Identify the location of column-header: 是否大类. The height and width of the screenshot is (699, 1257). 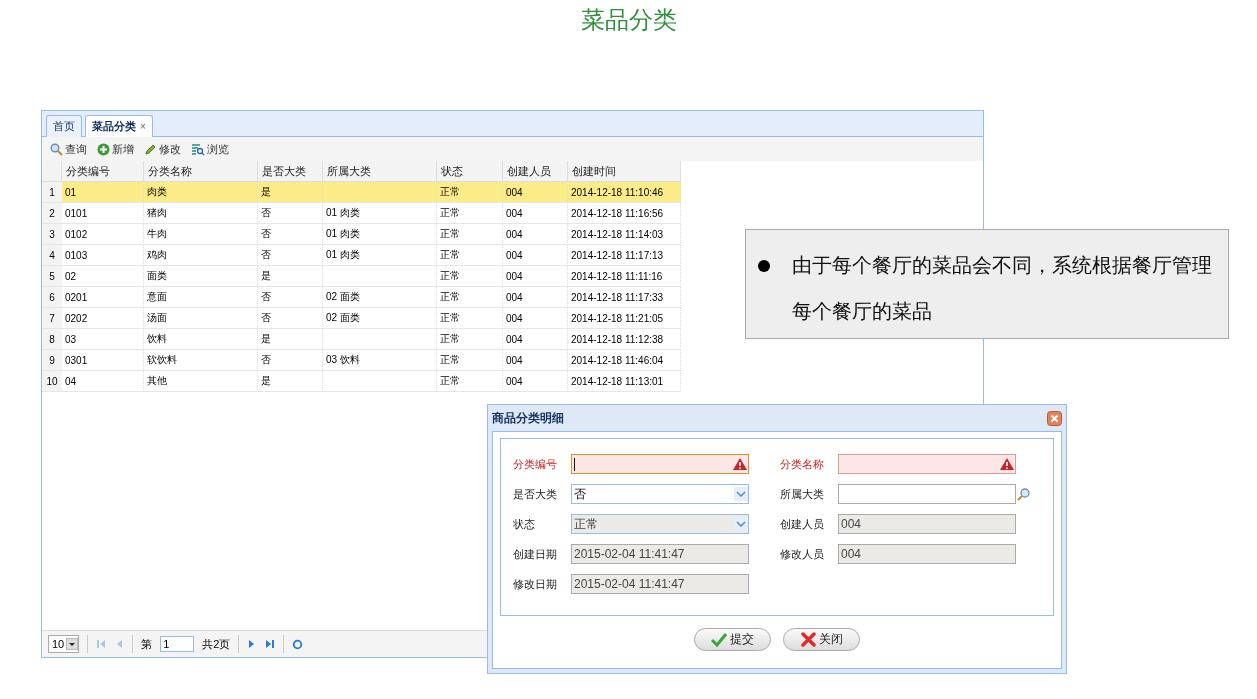
(290, 171).